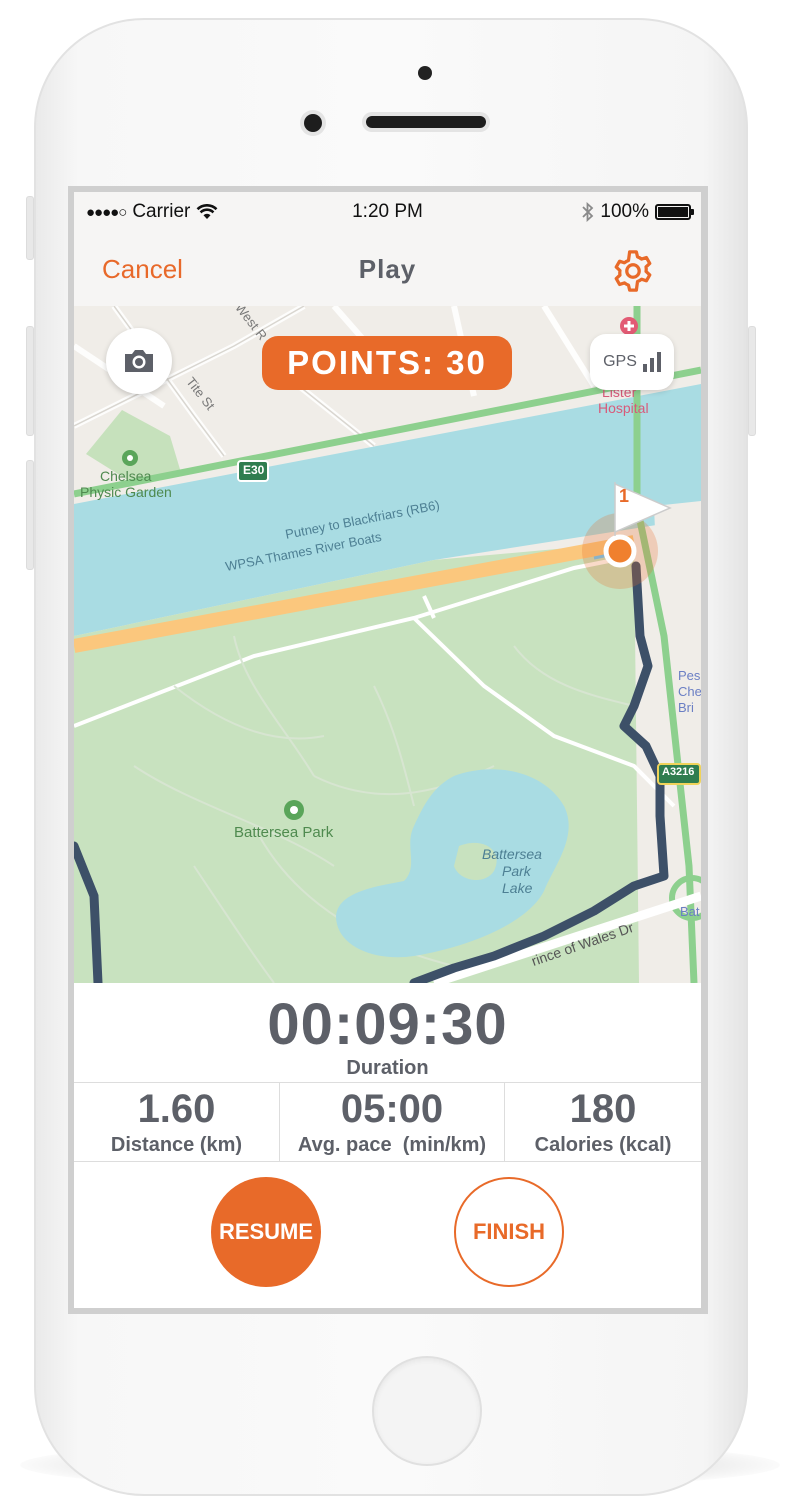 The height and width of the screenshot is (1505, 801). I want to click on resume-button: RESUME, so click(266, 1232).